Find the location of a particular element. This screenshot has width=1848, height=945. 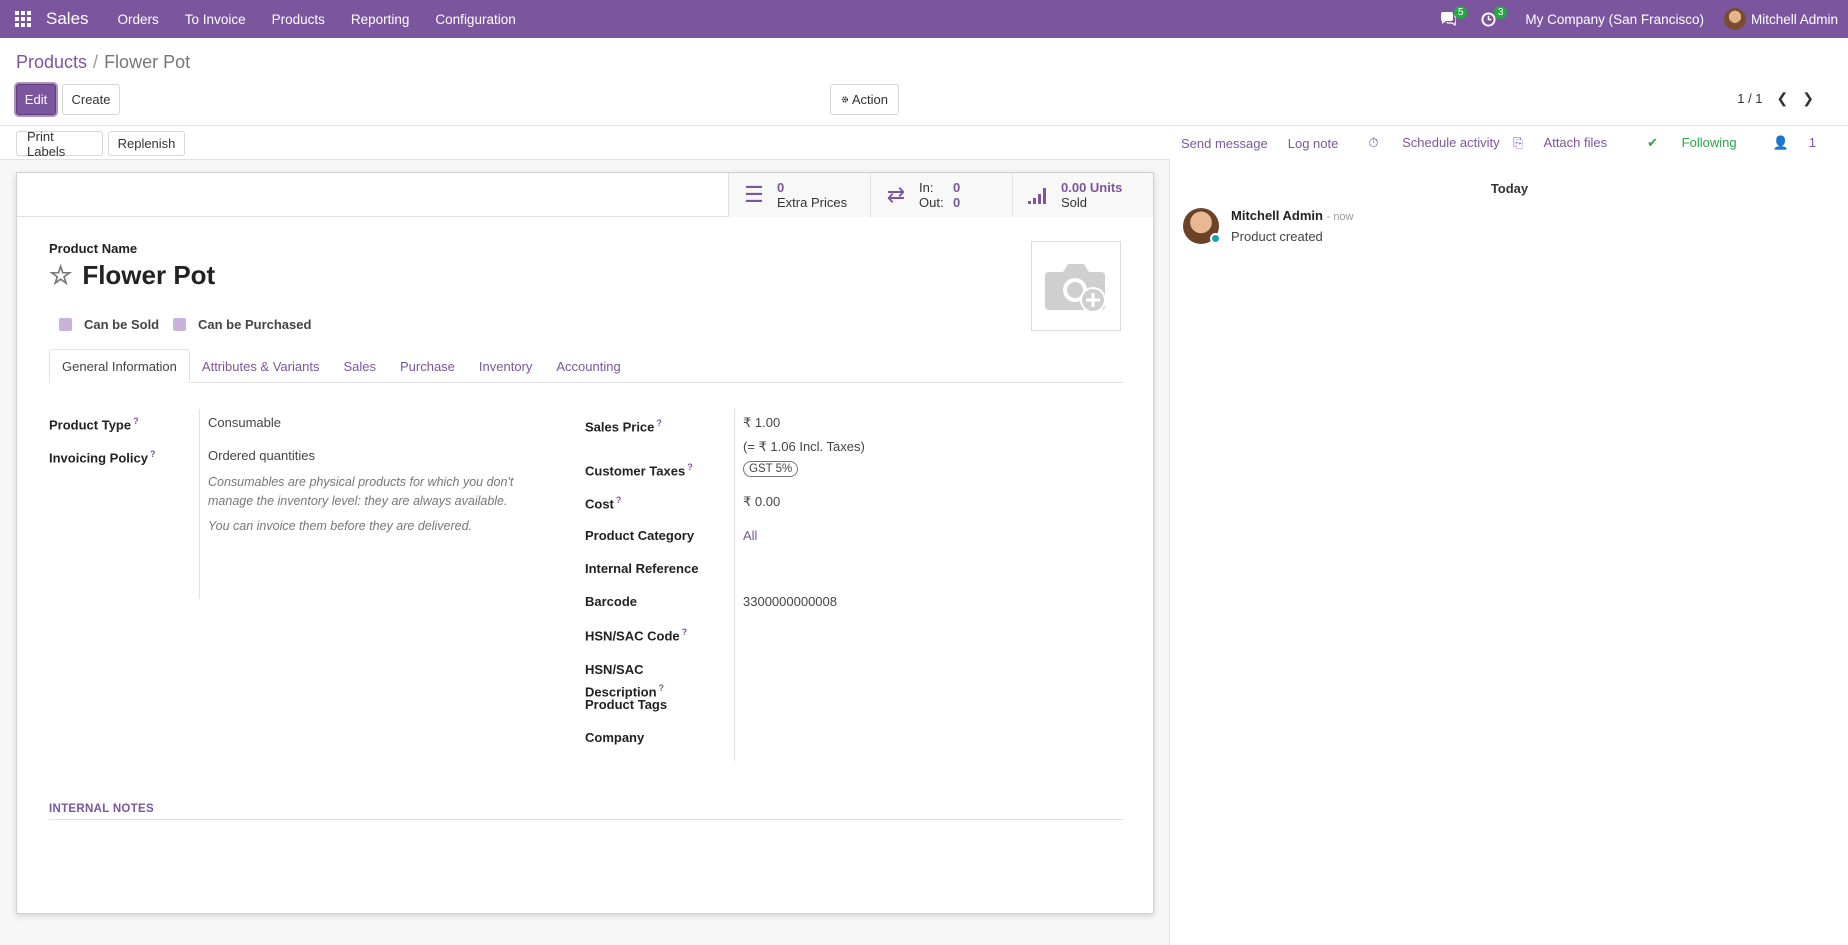

user-avatar is located at coordinates (1734, 19).